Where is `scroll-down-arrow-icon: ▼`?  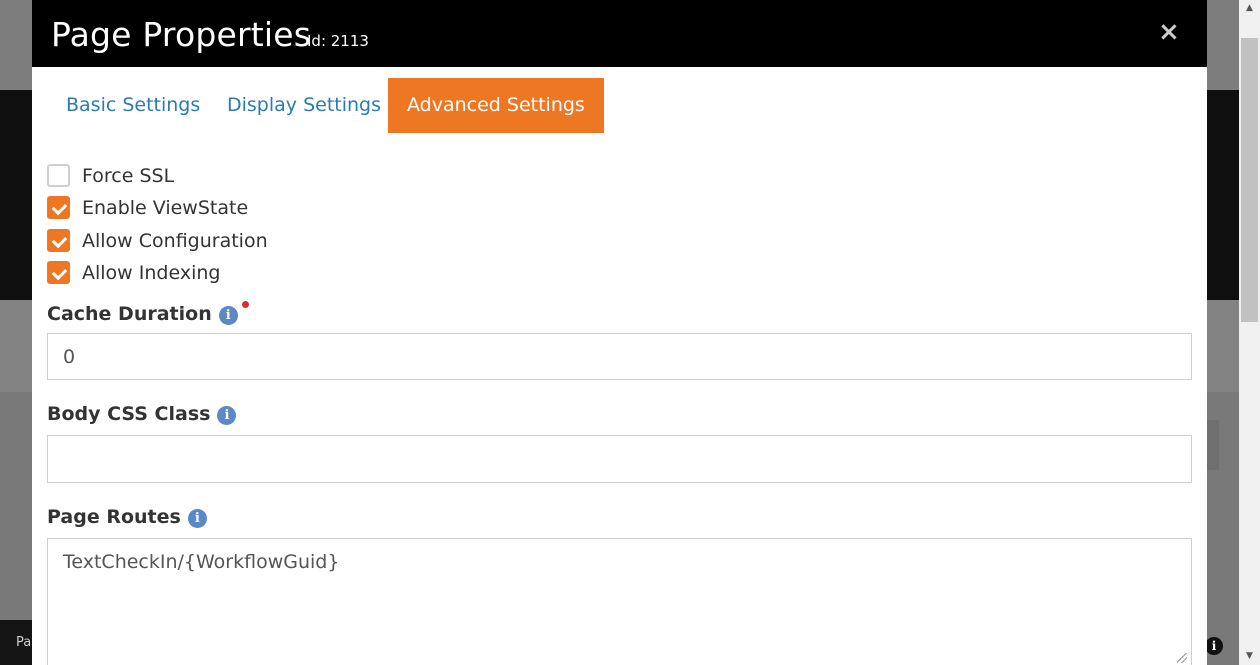
scroll-down-arrow-icon: ▼ is located at coordinates (1249, 656).